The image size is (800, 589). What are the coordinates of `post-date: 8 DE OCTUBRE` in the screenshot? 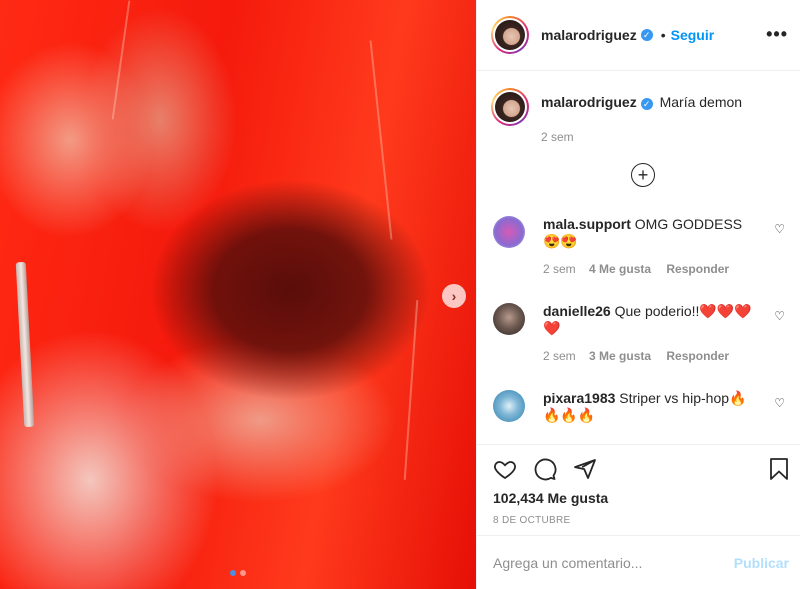 It's located at (532, 520).